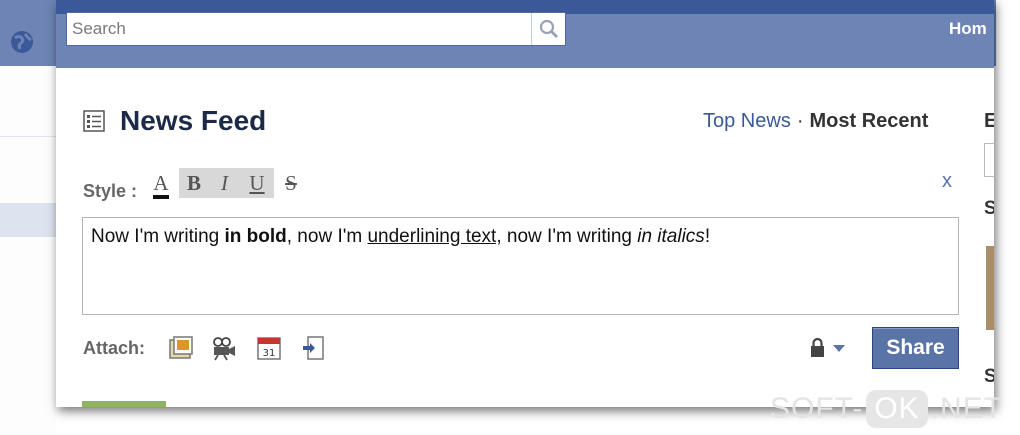 The image size is (1020, 435). Describe the element at coordinates (947, 181) in the screenshot. I see `close-button: x` at that location.